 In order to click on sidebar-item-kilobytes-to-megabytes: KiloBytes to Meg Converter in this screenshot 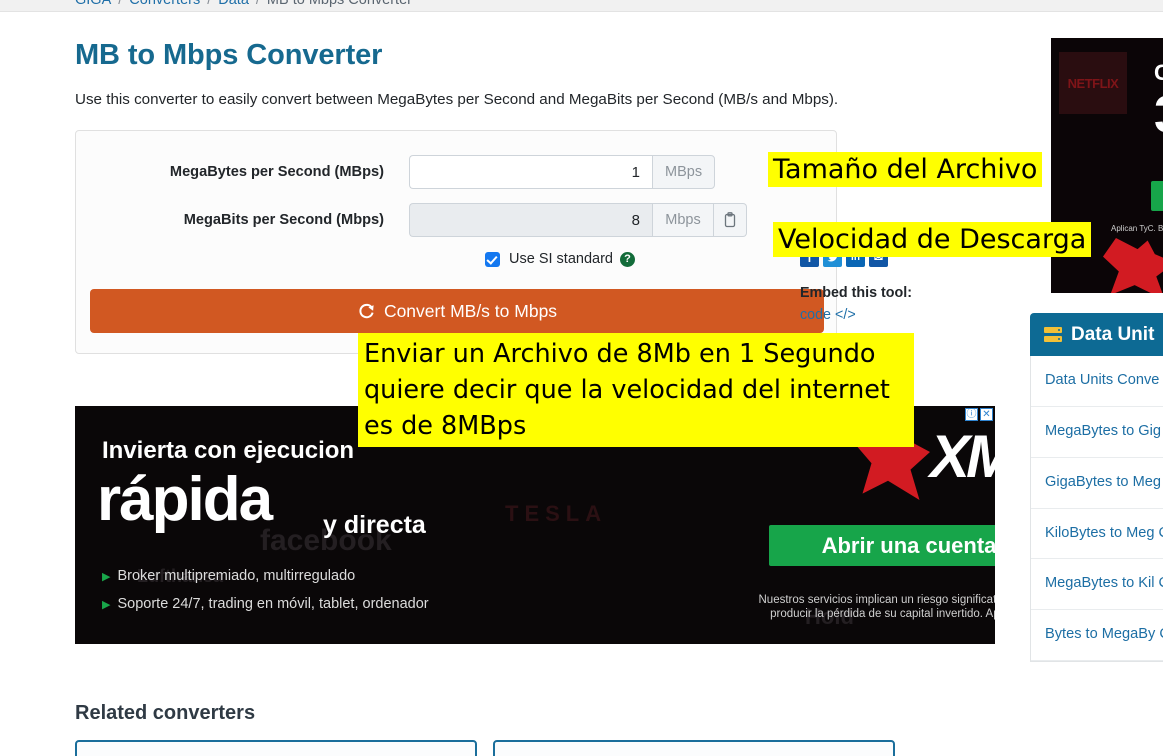, I will do `click(1097, 534)`.